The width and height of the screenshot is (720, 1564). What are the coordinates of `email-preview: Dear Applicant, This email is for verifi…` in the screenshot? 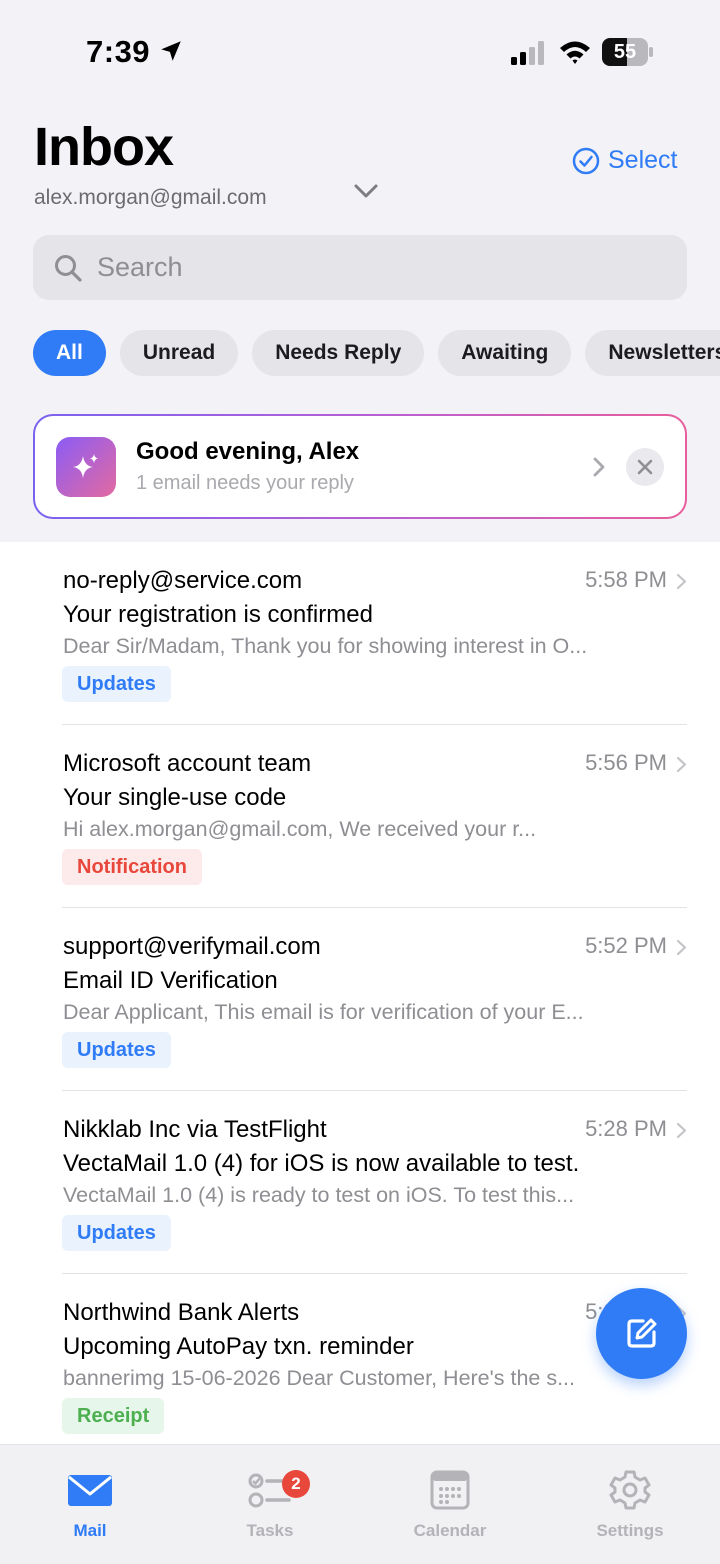 It's located at (323, 1012).